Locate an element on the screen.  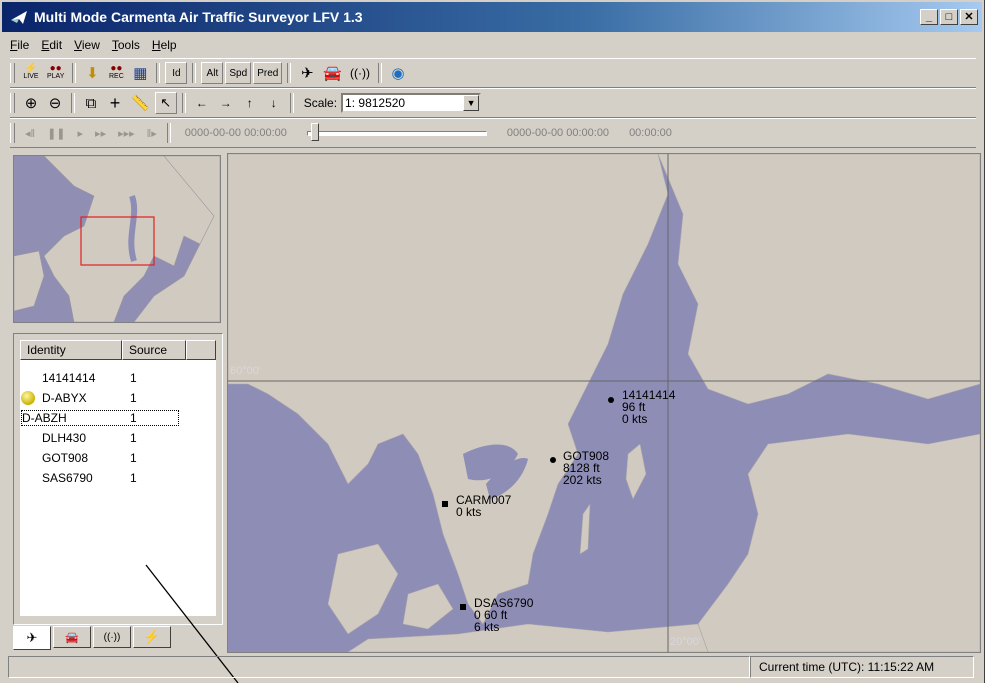
airplane-app-icon is located at coordinates (19, 17).